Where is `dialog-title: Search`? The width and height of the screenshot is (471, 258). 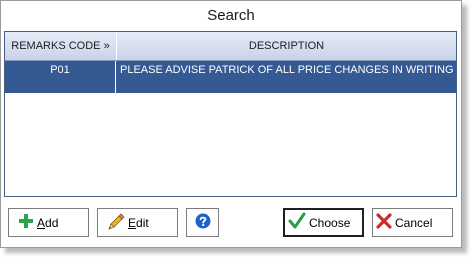
dialog-title: Search is located at coordinates (231, 15).